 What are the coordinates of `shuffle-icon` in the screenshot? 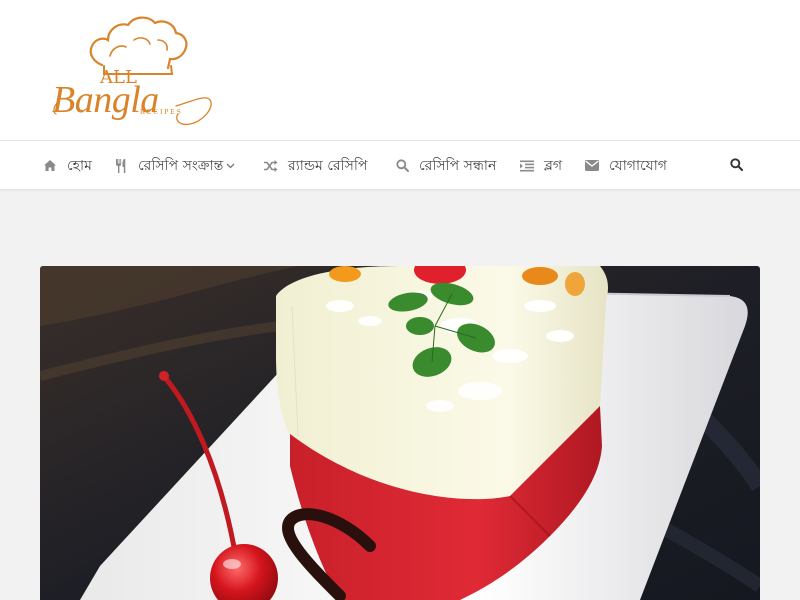 It's located at (271, 166).